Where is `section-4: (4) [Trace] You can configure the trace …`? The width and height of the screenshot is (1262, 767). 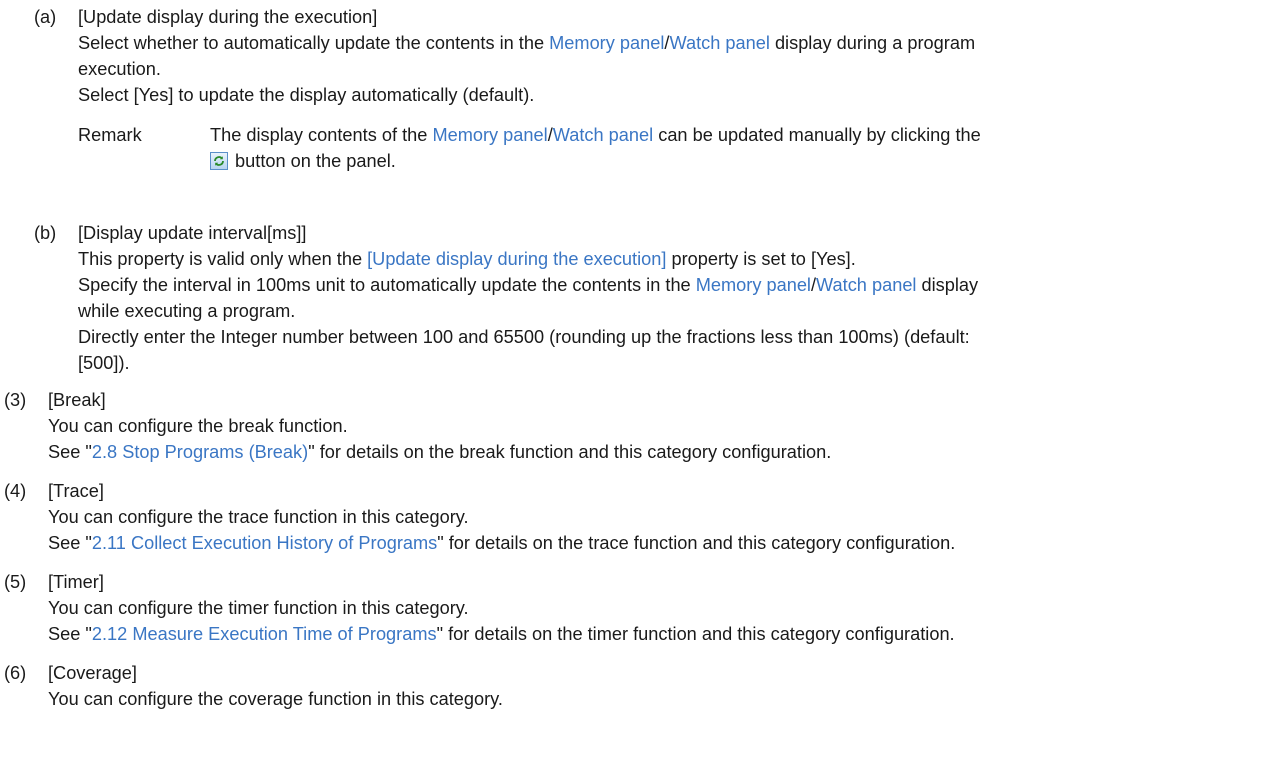
section-4: (4) [Trace] You can configure the trace … is located at coordinates (633, 518).